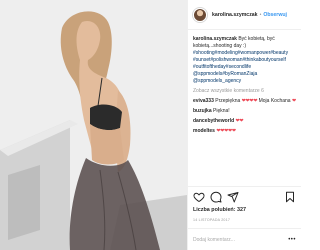  I want to click on comment-extra-hearts: ❤, so click(293, 101).